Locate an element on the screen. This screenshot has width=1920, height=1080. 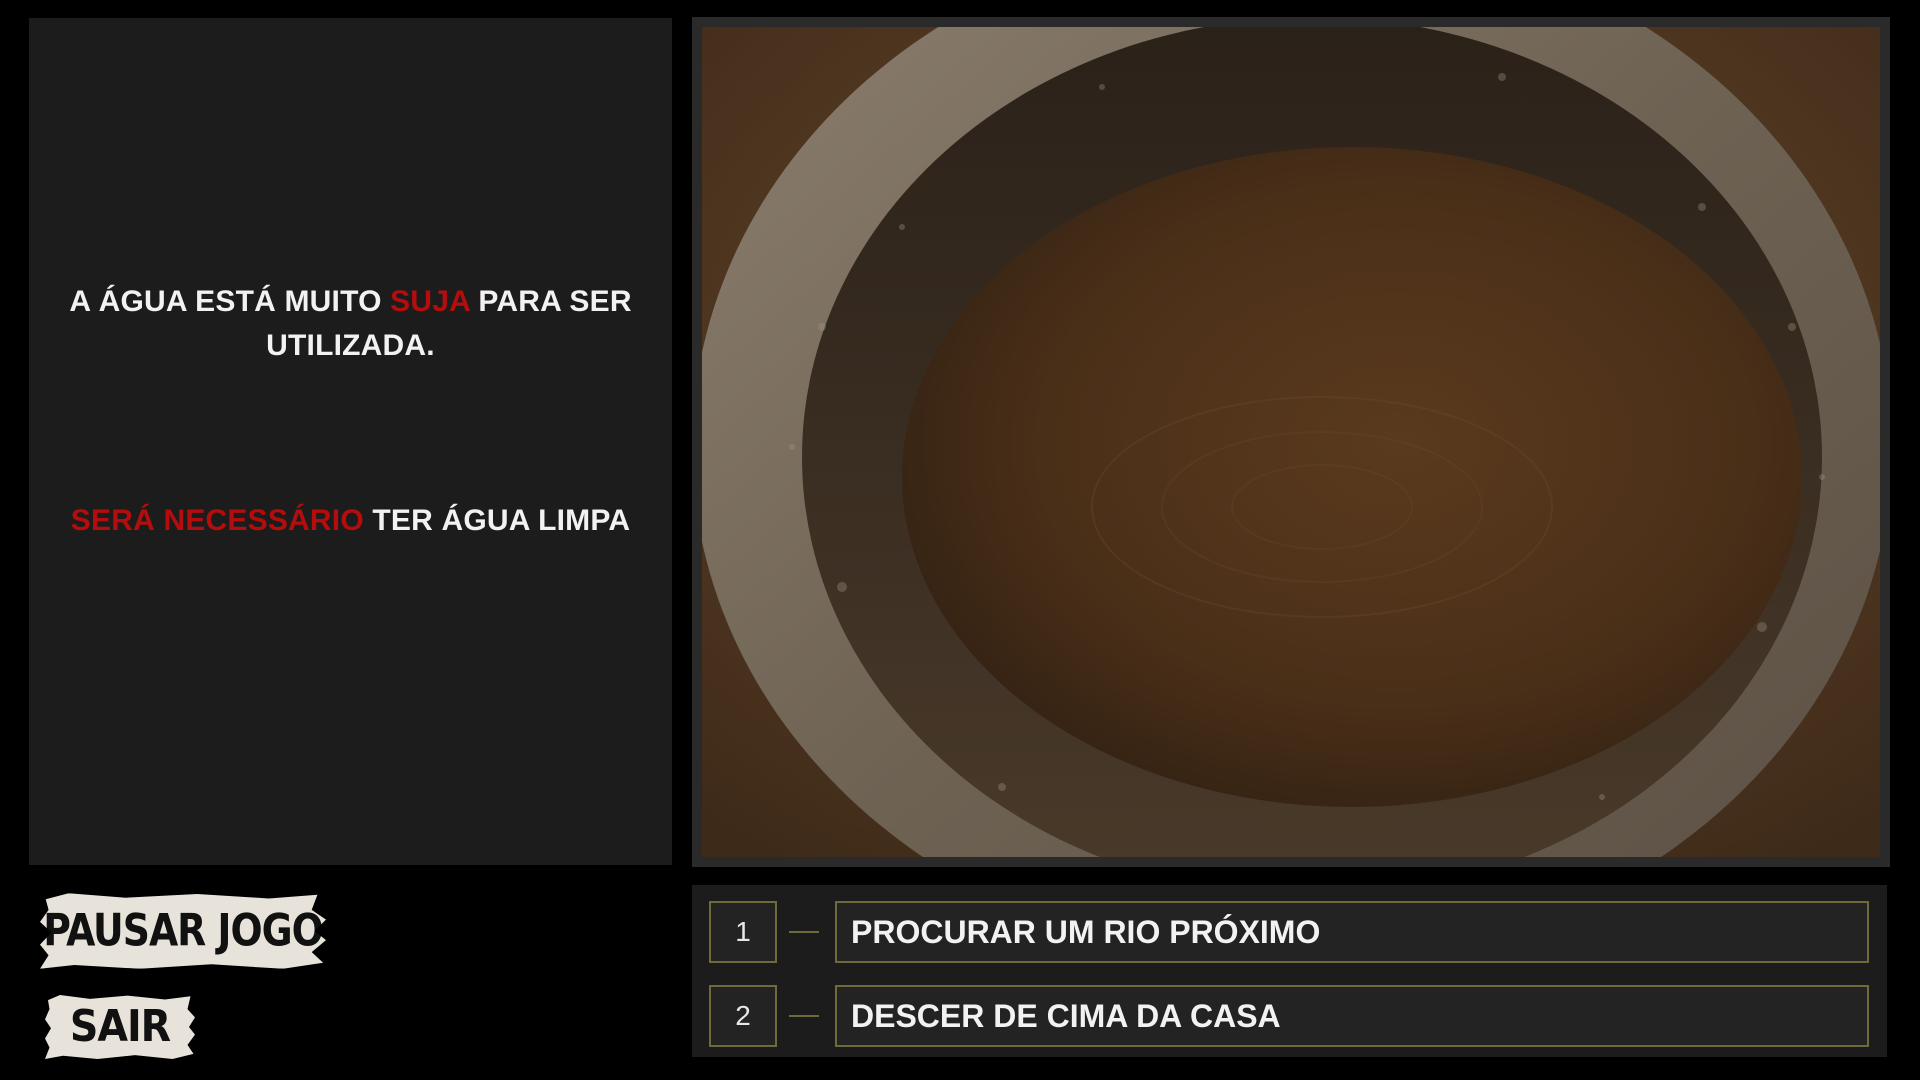
choice-label: PROCURAR UM RIO PRÓXIMO is located at coordinates (1352, 932).